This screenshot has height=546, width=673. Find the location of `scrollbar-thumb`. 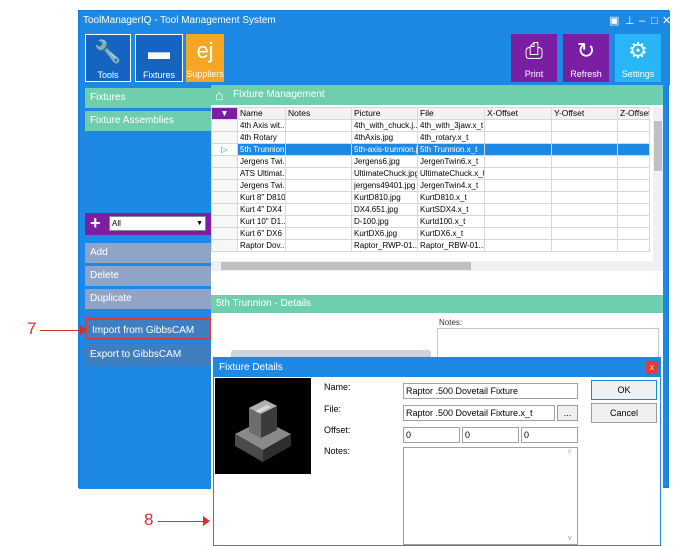

scrollbar-thumb is located at coordinates (658, 146).